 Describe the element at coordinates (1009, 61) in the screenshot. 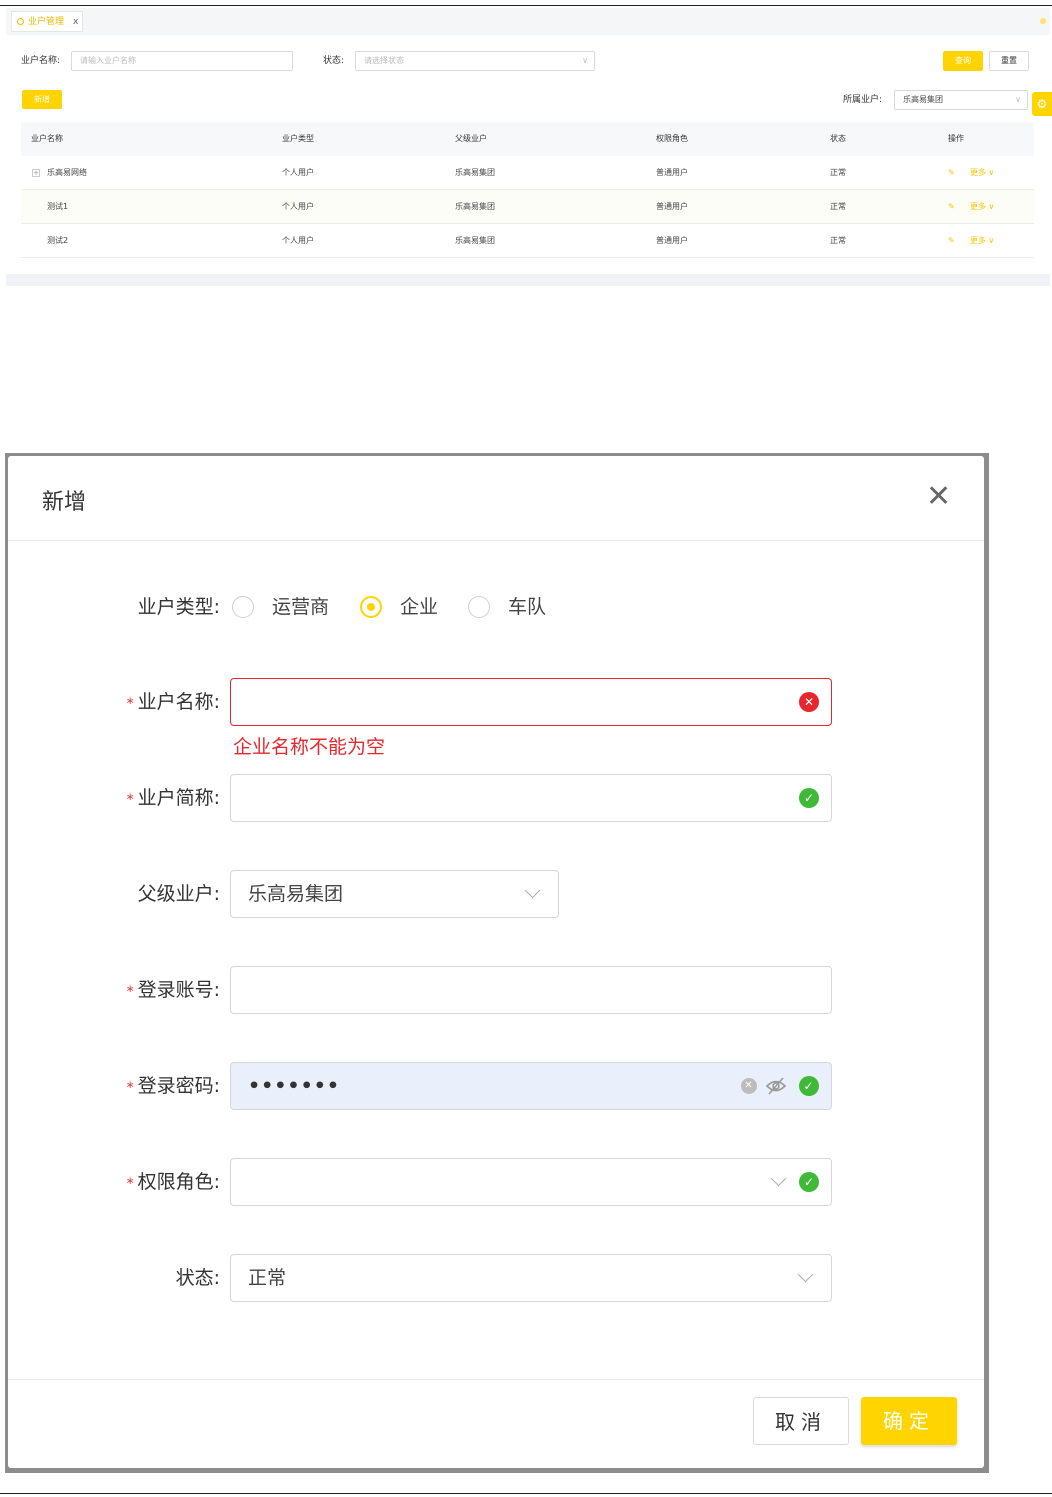

I see `reset-button: 重置` at that location.